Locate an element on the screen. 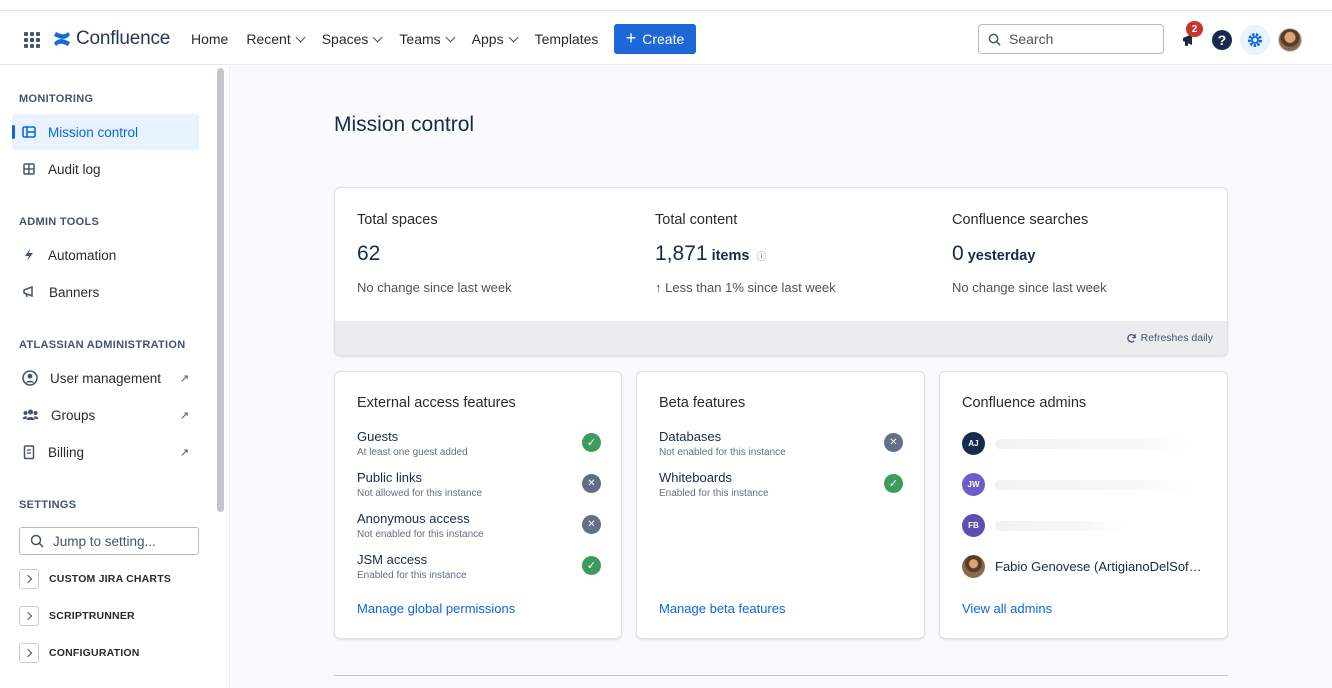 Image resolution: width=1332 pixels, height=688 pixels. gear-icon is located at coordinates (1255, 40).